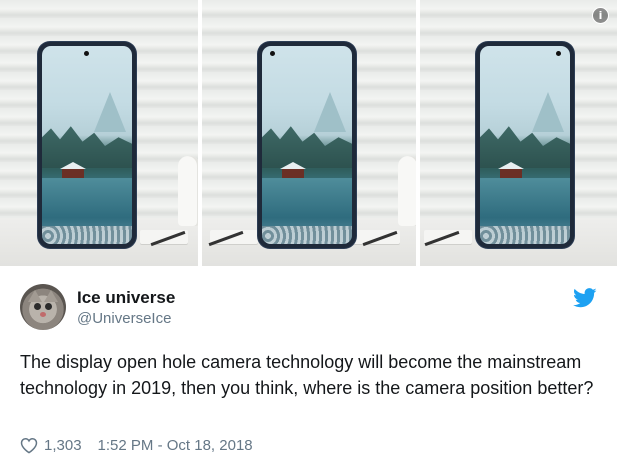 The width and height of the screenshot is (617, 467). What do you see at coordinates (308, 308) in the screenshot?
I see `tweet-header: Ice universe @UniverseIce` at bounding box center [308, 308].